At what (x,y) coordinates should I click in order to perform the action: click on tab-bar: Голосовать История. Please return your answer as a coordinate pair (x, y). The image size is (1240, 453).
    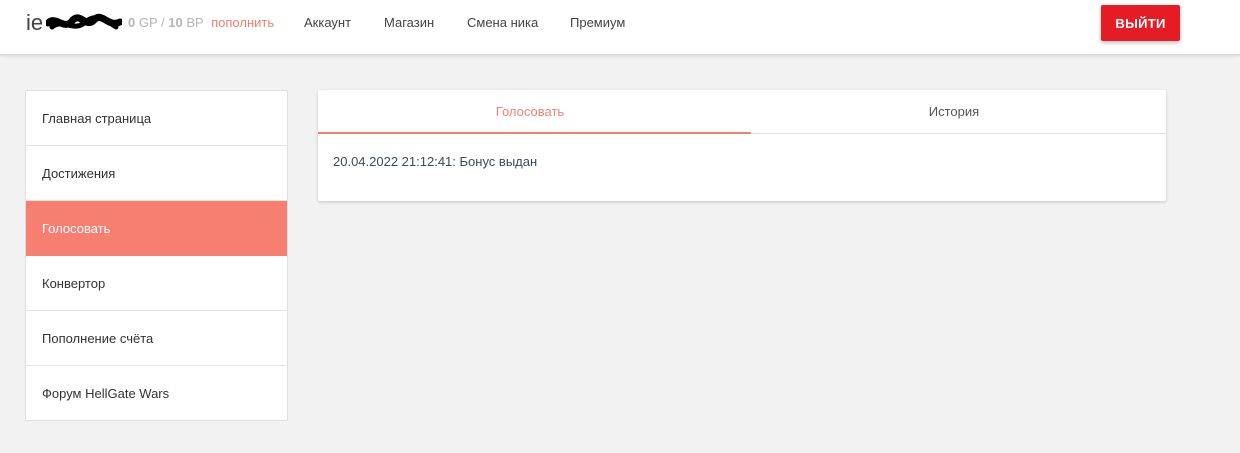
    Looking at the image, I should click on (742, 112).